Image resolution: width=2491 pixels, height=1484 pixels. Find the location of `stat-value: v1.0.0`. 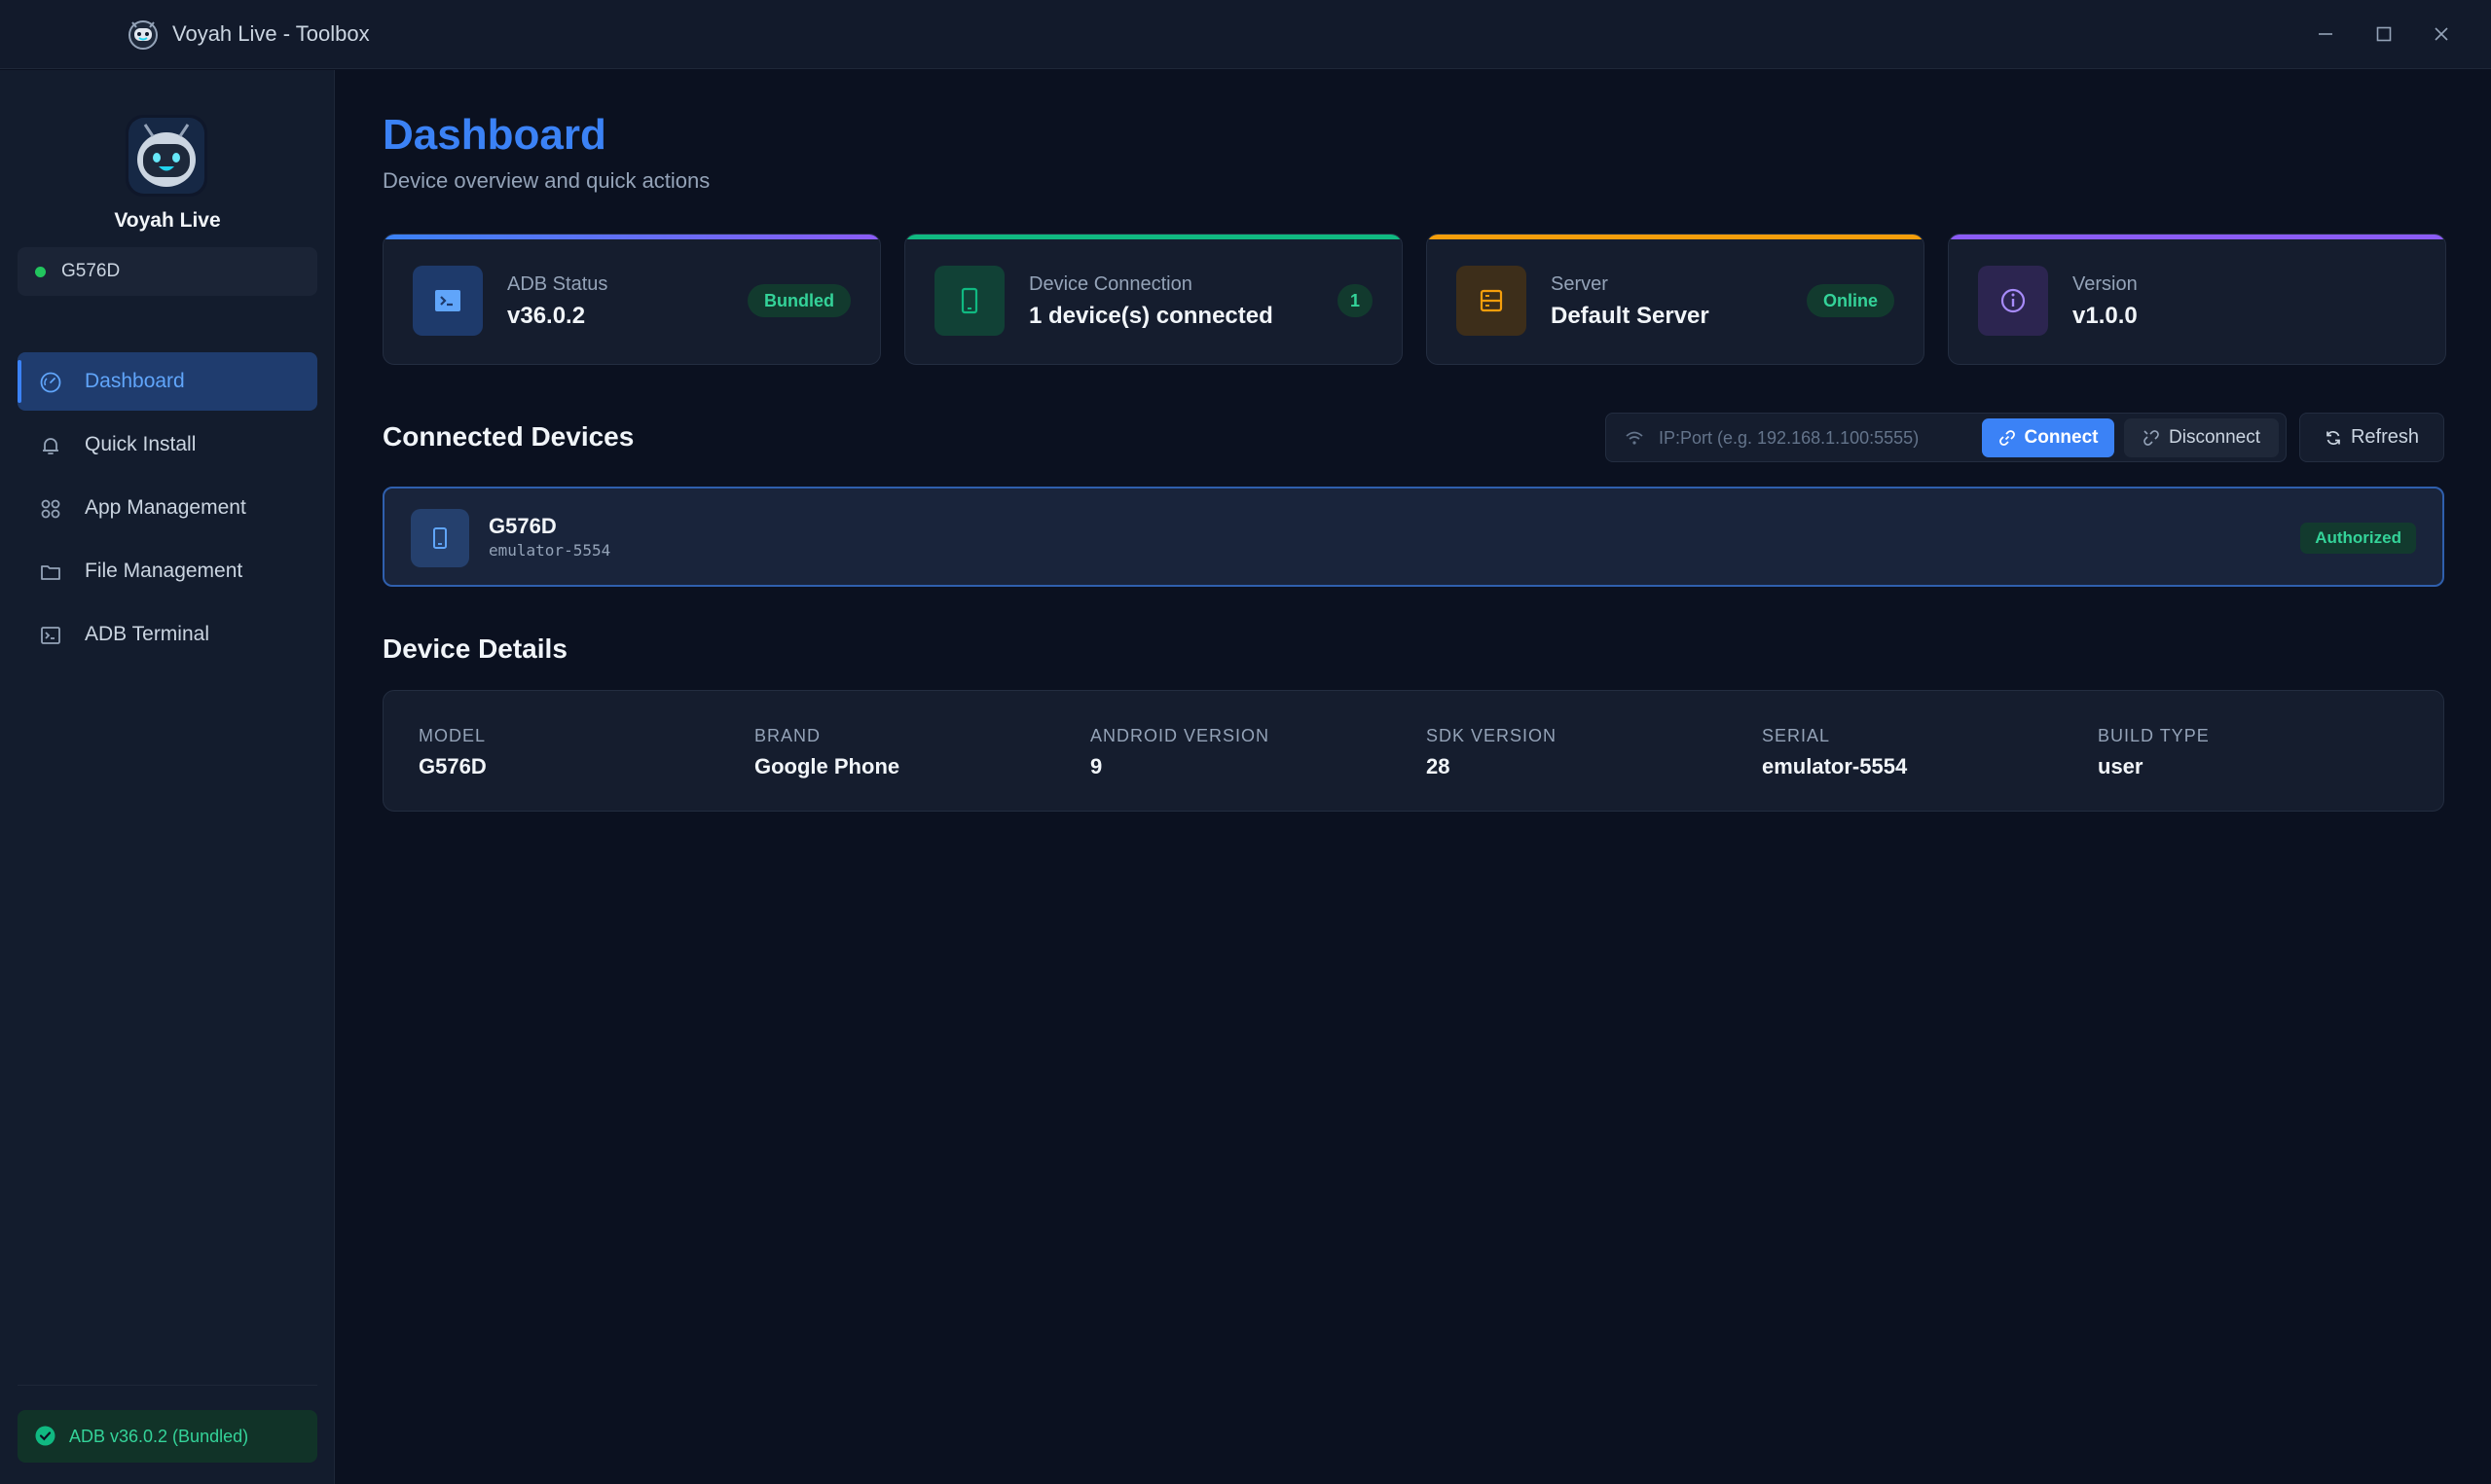

stat-value: v1.0.0 is located at coordinates (2105, 316).